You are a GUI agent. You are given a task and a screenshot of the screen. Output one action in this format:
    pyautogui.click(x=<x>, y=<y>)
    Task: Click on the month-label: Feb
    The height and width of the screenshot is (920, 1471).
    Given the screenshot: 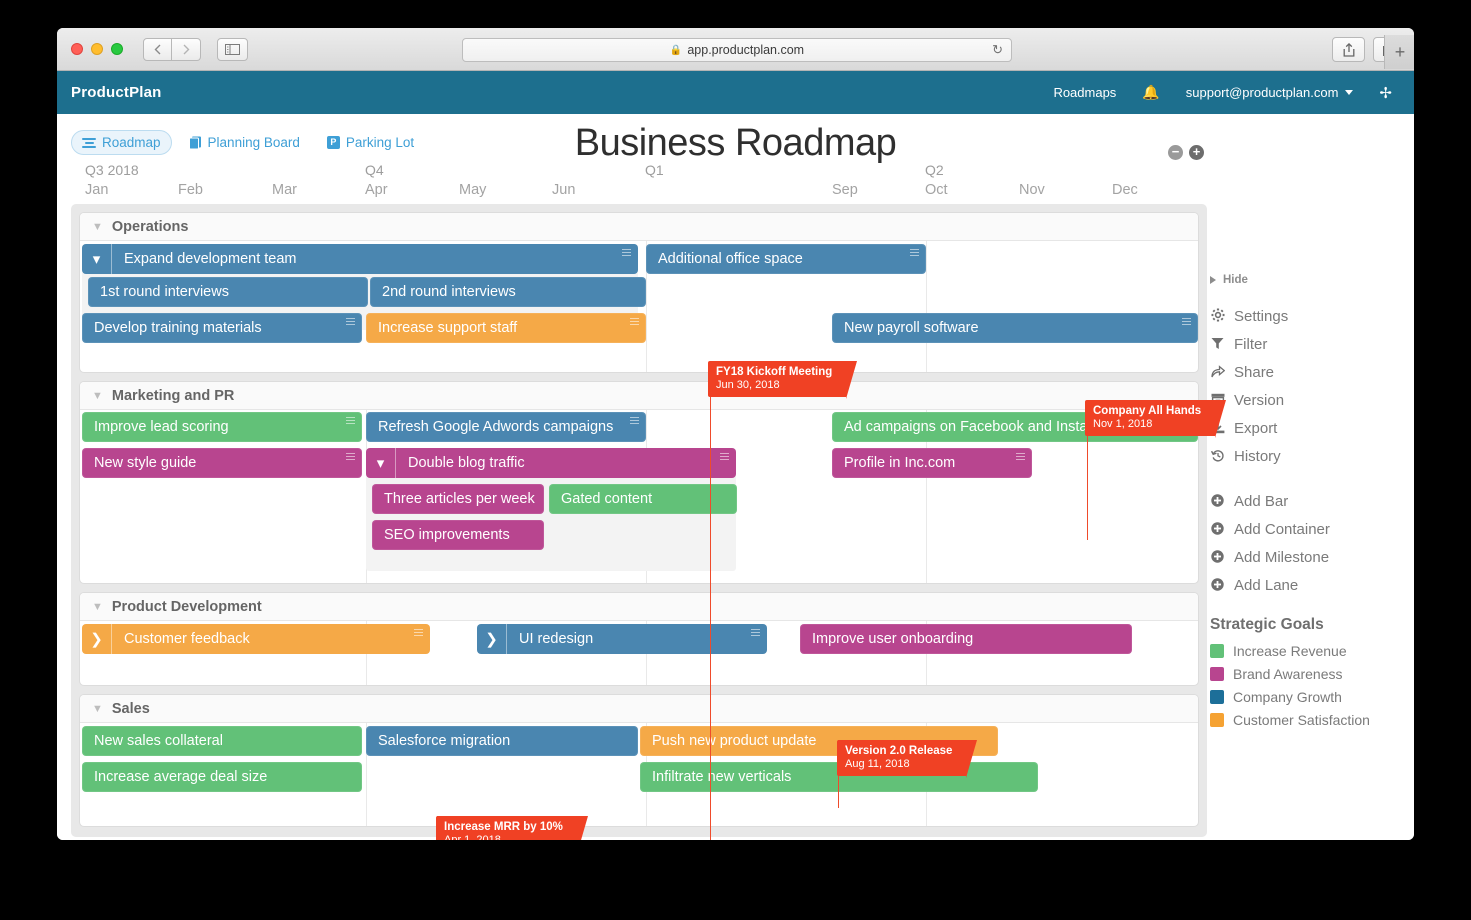 What is the action you would take?
    pyautogui.click(x=190, y=190)
    